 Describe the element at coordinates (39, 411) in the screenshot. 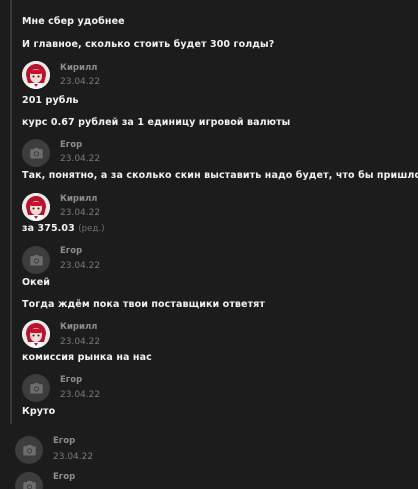

I see `message-text: Круто` at that location.